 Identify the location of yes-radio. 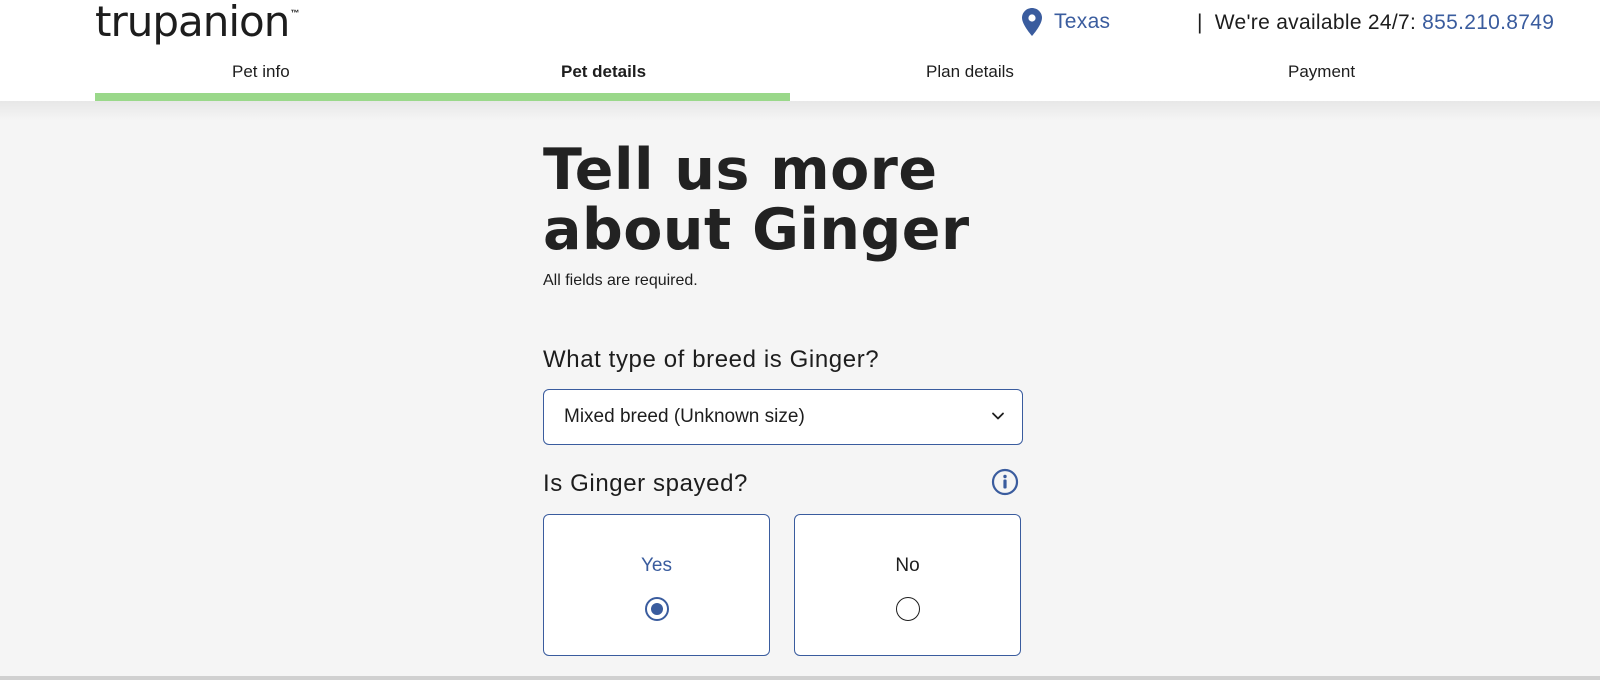
(657, 609).